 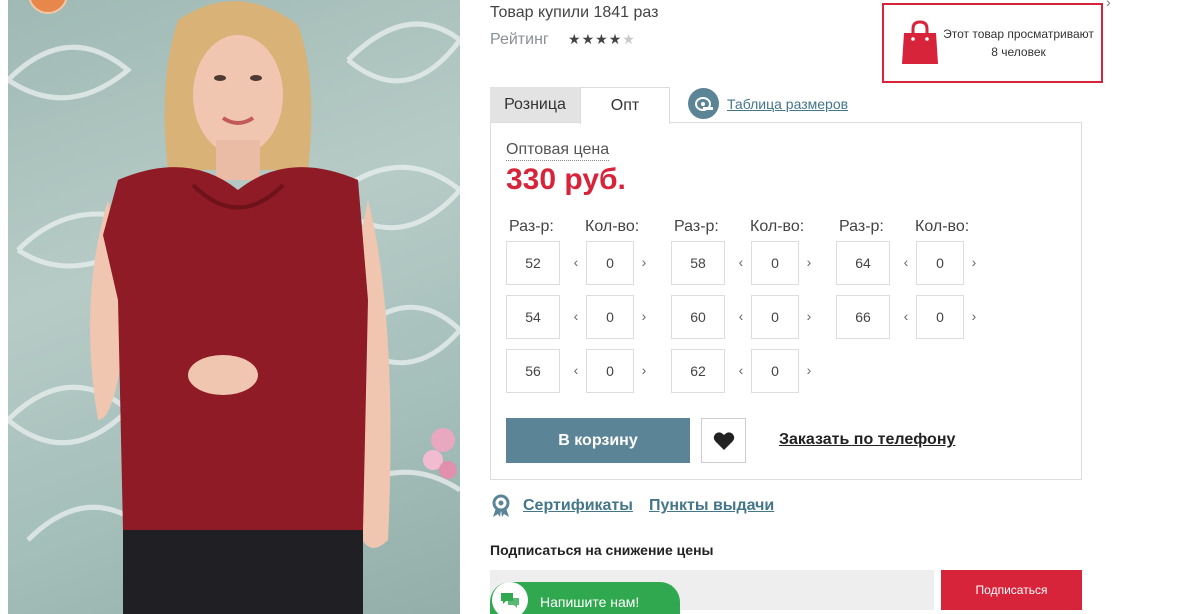 I want to click on info-links: Сертификаты Пункты выдачи, so click(x=640, y=506).